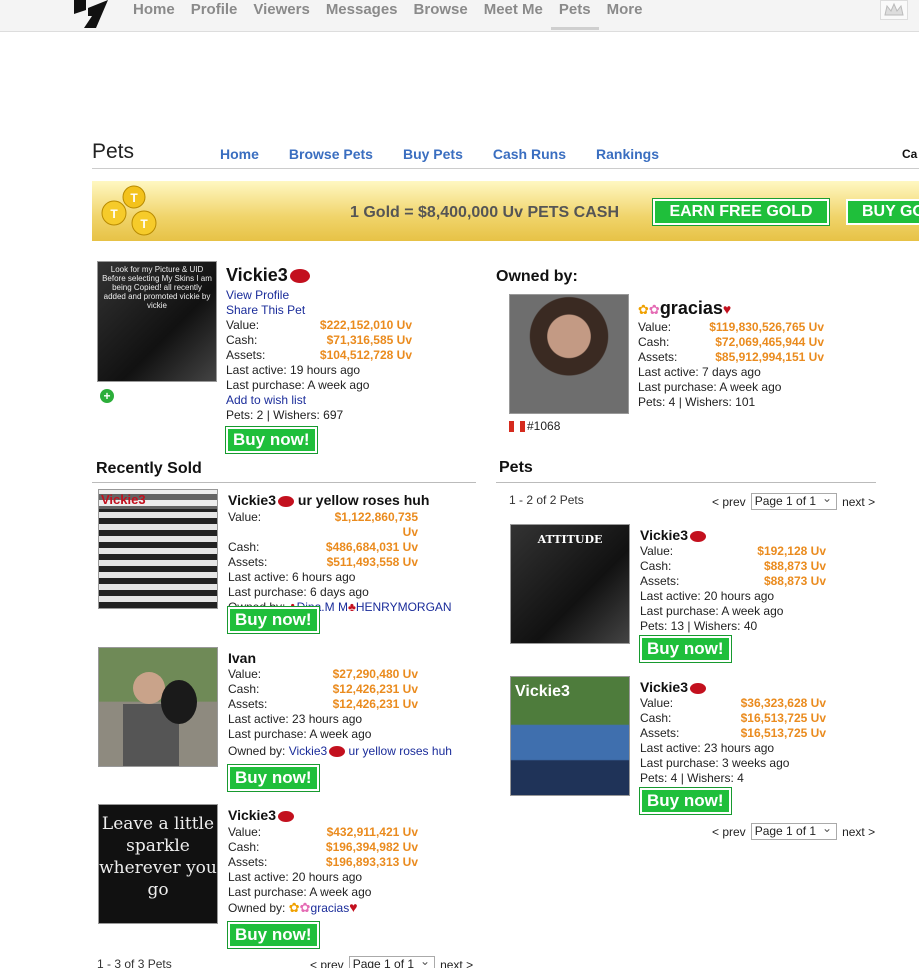 The width and height of the screenshot is (919, 968). Describe the element at coordinates (627, 154) in the screenshot. I see `subnav-rankings: Rankings` at that location.